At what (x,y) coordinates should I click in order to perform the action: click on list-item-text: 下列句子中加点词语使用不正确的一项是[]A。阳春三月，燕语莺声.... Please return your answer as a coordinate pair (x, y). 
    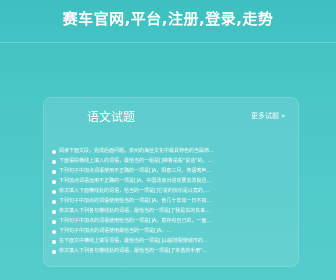
    Looking at the image, I should click on (135, 171).